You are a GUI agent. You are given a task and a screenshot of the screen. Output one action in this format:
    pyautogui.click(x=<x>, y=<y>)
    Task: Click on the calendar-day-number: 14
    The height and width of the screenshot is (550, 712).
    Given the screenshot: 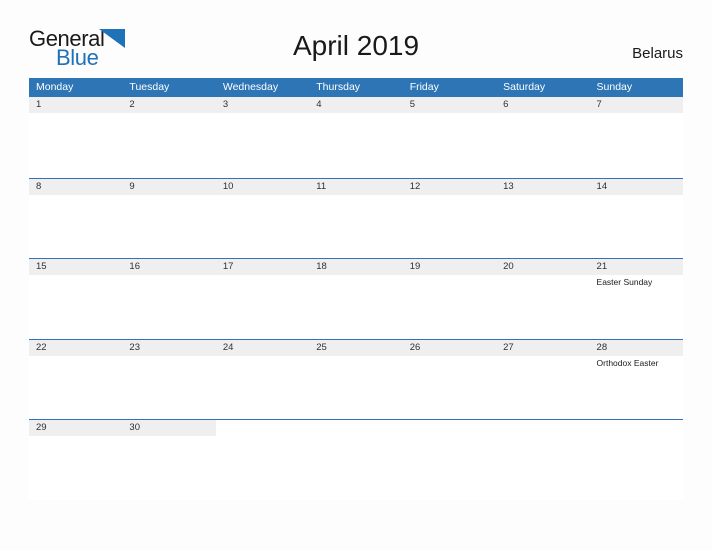 What is the action you would take?
    pyautogui.click(x=636, y=186)
    